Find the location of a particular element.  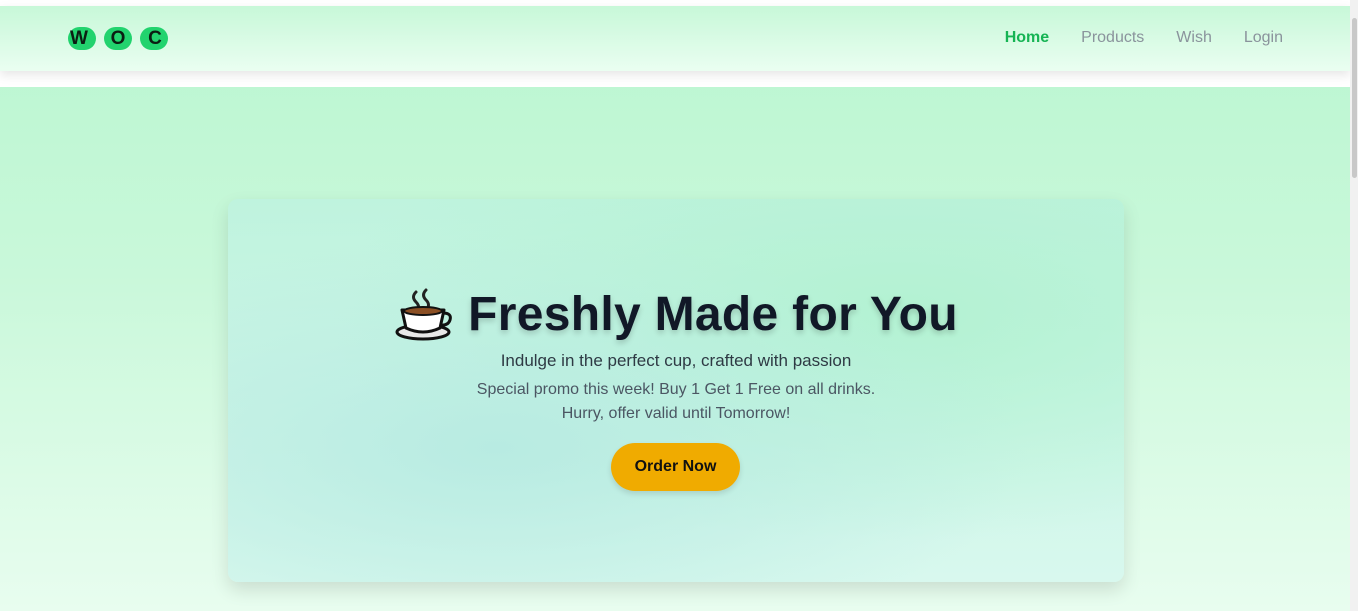

brand-logo: W O C is located at coordinates (118, 38).